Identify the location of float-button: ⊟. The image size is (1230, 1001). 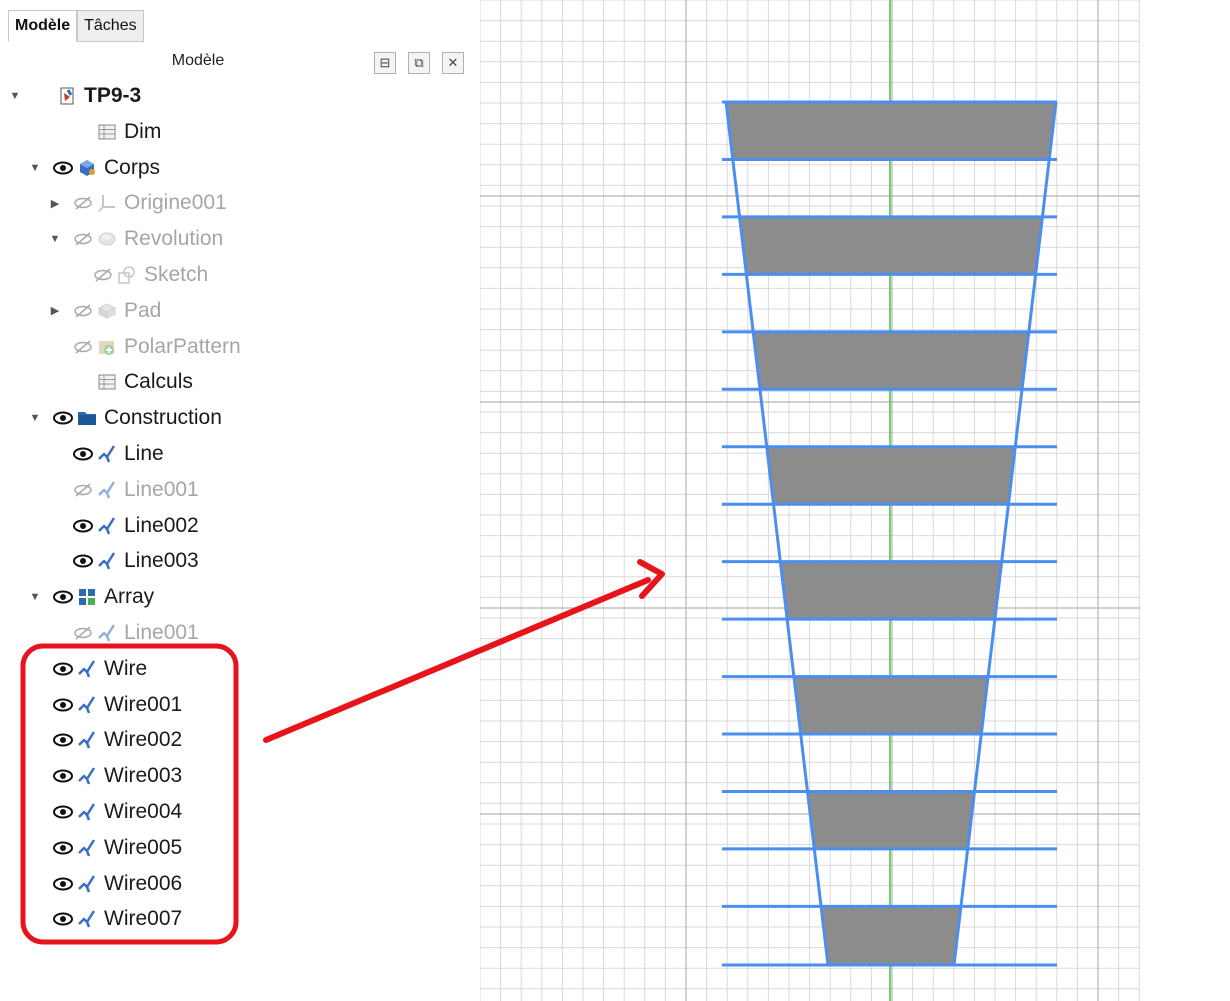
(385, 63).